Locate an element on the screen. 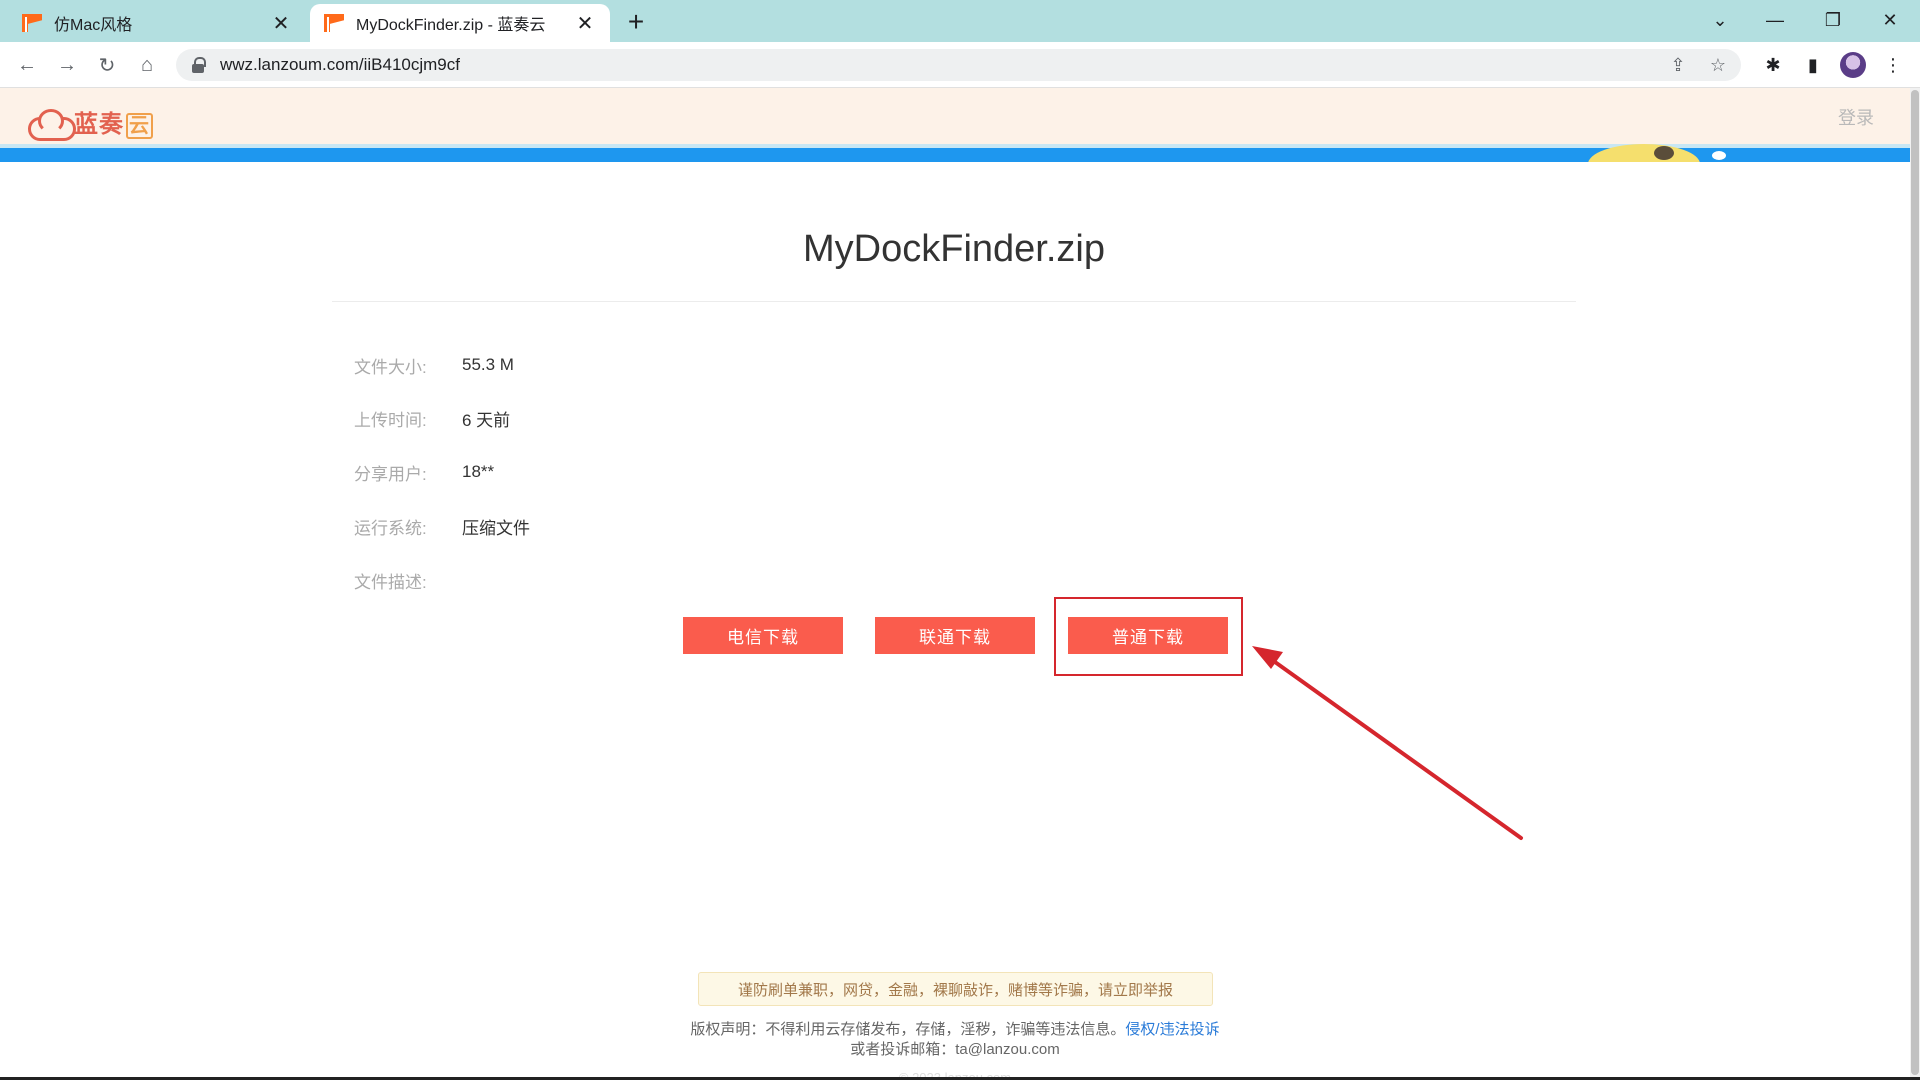 The height and width of the screenshot is (1080, 1920). tab-title: MyDockFinder.zip - 蓝奏云 is located at coordinates (451, 25).